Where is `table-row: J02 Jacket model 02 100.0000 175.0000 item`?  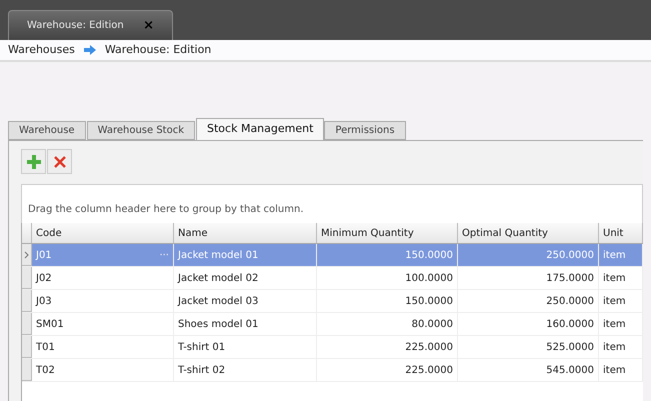
table-row: J02 Jacket model 02 100.0000 175.0000 item is located at coordinates (332, 278).